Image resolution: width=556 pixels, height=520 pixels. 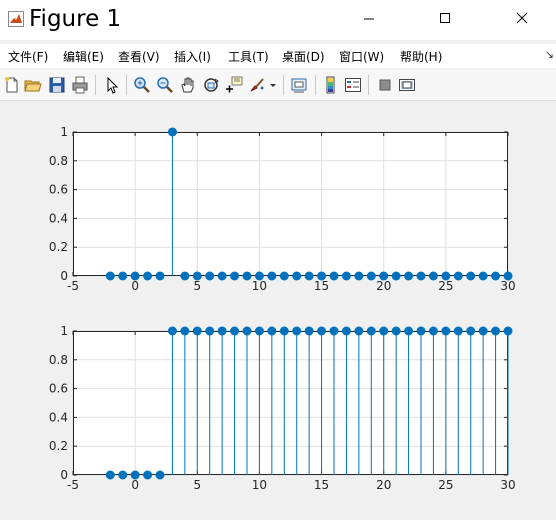 What do you see at coordinates (385, 85) in the screenshot?
I see `hide-plot-tools-icon` at bounding box center [385, 85].